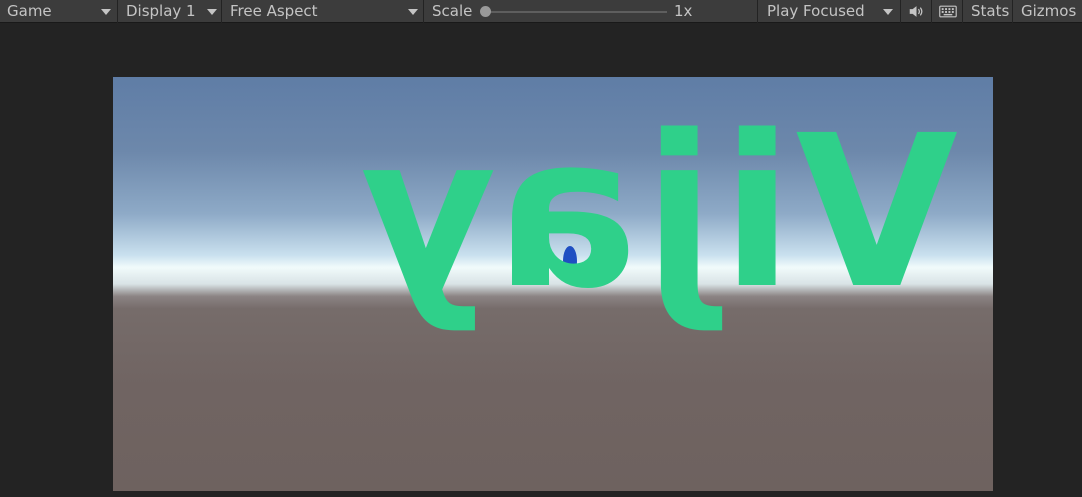 The height and width of the screenshot is (497, 1082). I want to click on display-dropdown: Display 1, so click(170, 11).